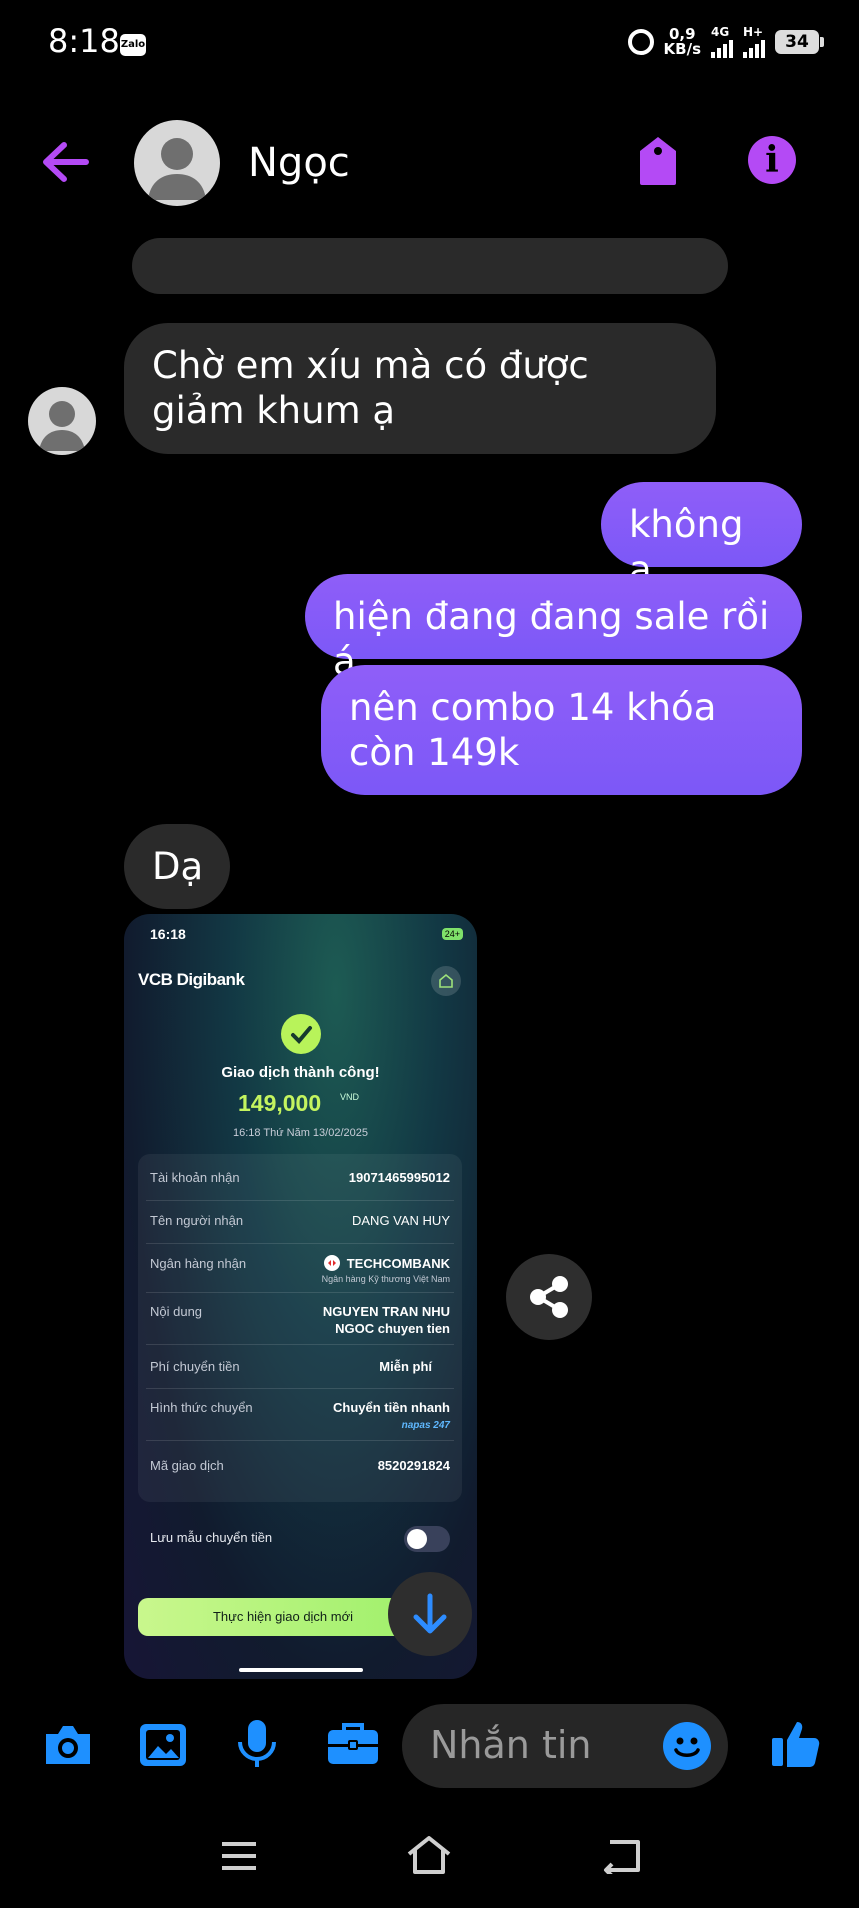 This screenshot has height=1908, width=859. I want to click on row-label: Tài khoản nhận, so click(195, 1177).